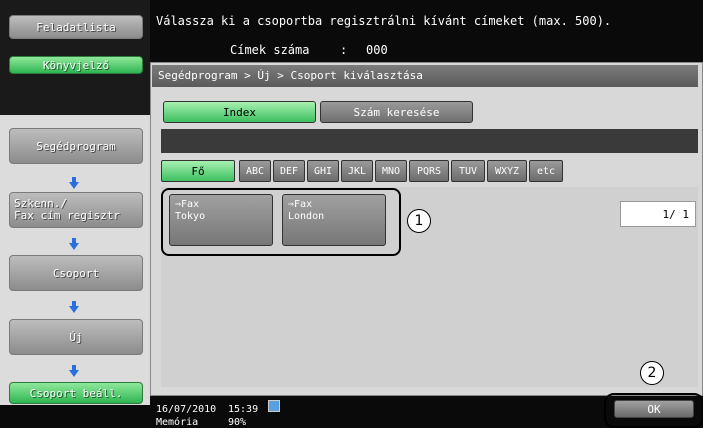 This screenshot has width=703, height=428. I want to click on ok-button: OK, so click(654, 409).